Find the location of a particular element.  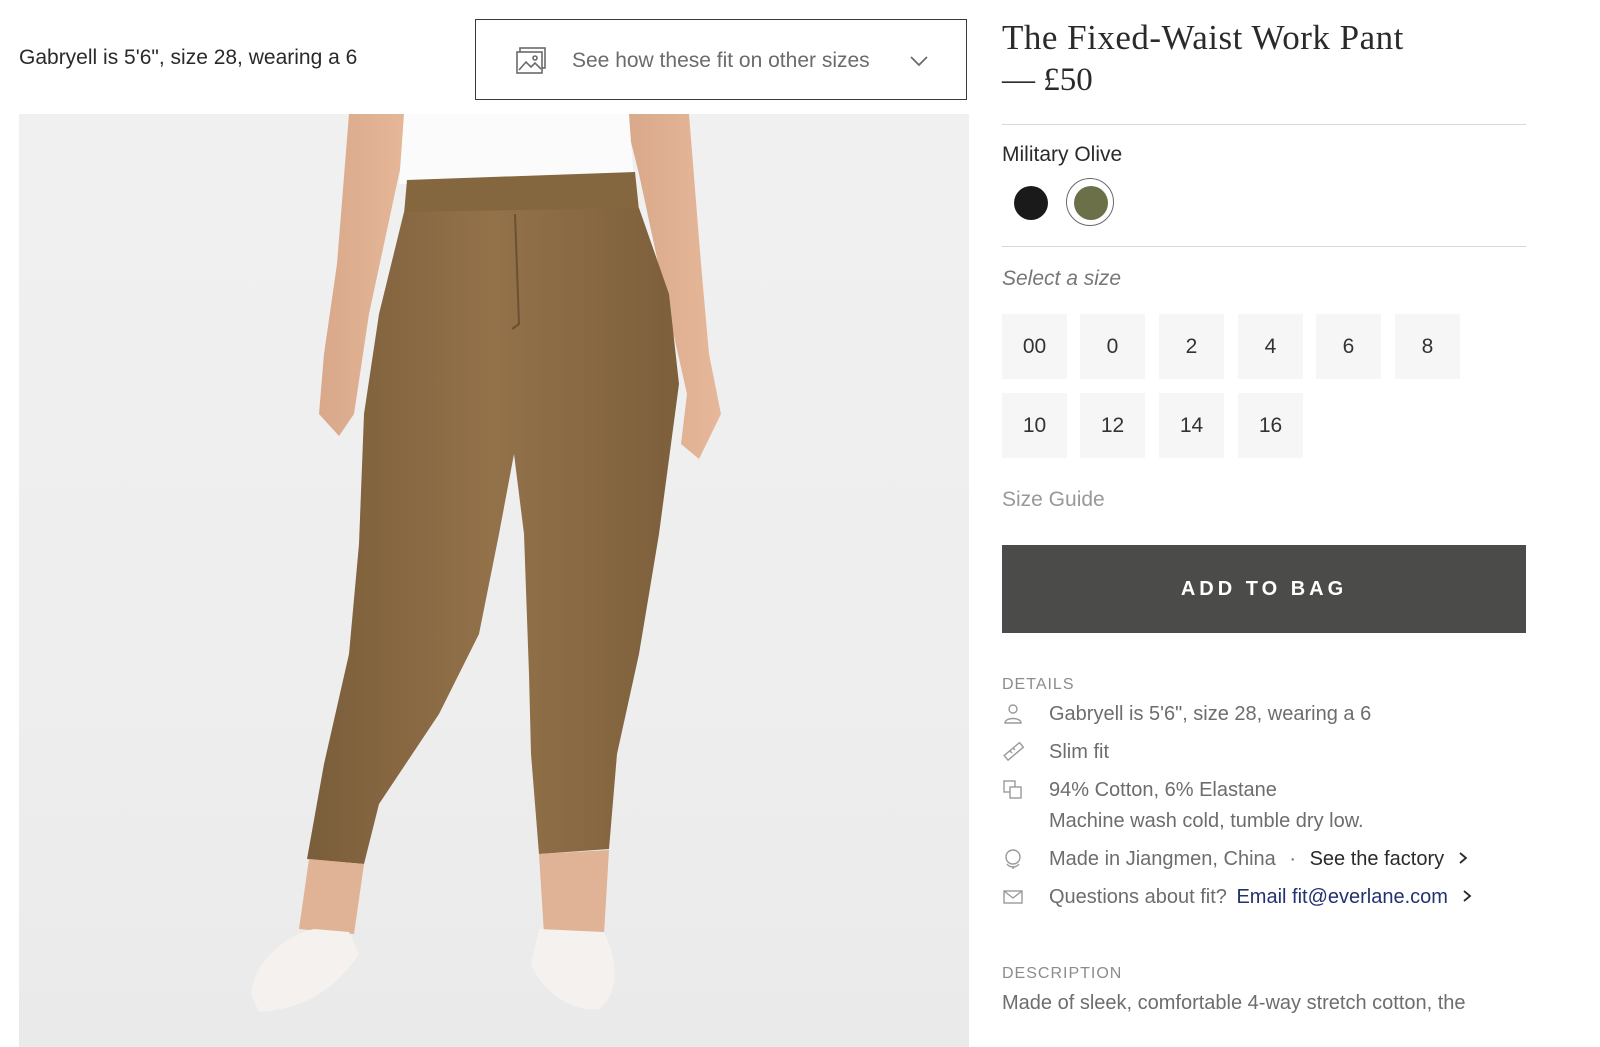

size-button-4: 4 is located at coordinates (1270, 346).